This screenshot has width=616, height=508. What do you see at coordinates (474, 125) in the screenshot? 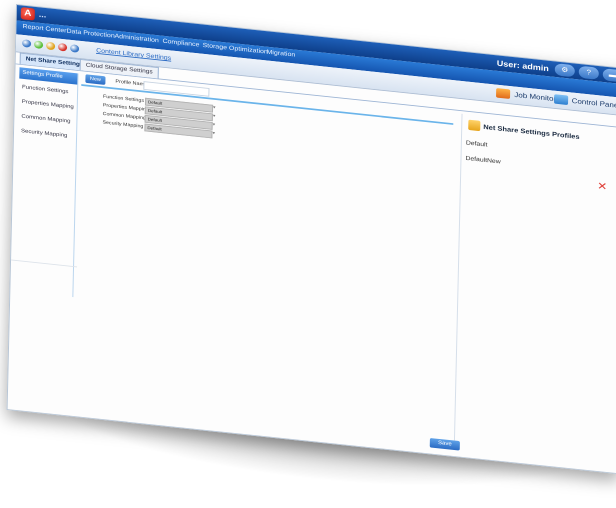
I see `profiles-icon` at bounding box center [474, 125].